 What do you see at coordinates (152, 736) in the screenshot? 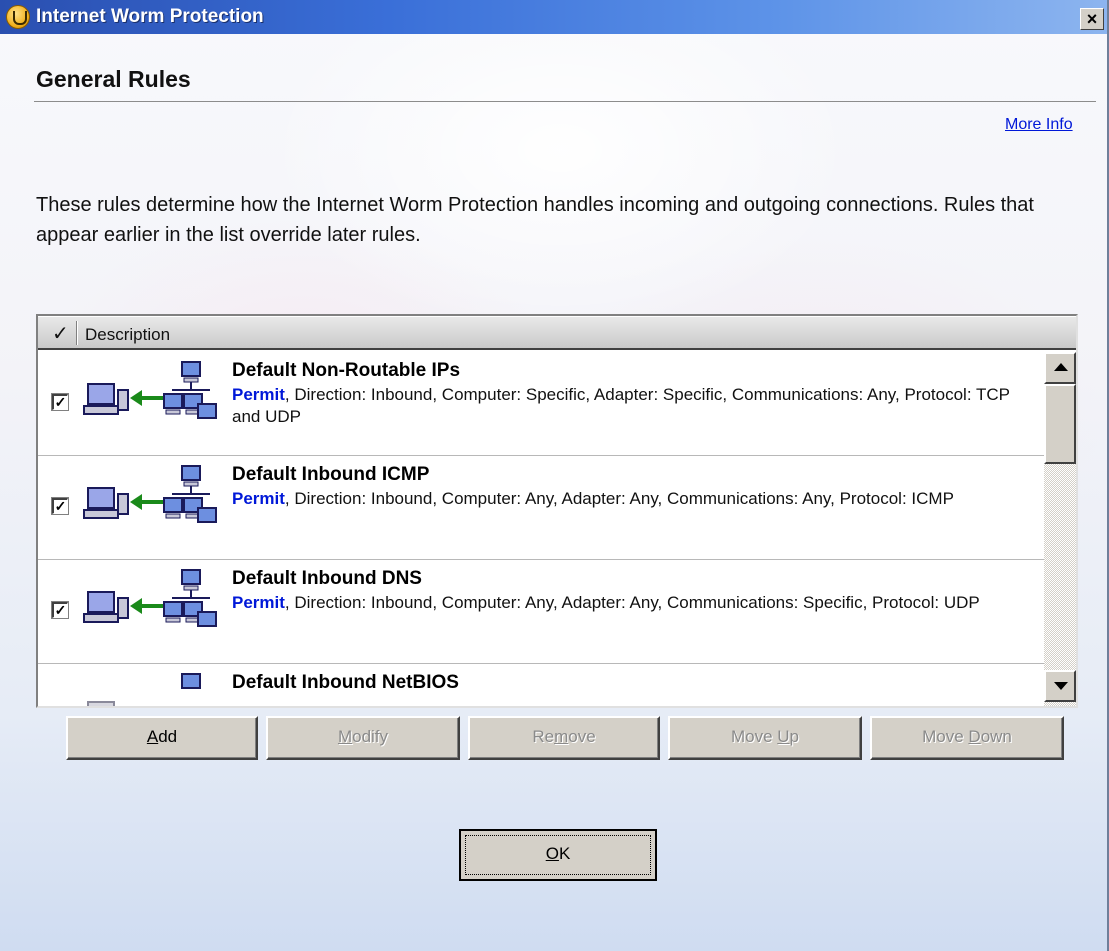
I see `add-accelerator: A` at bounding box center [152, 736].